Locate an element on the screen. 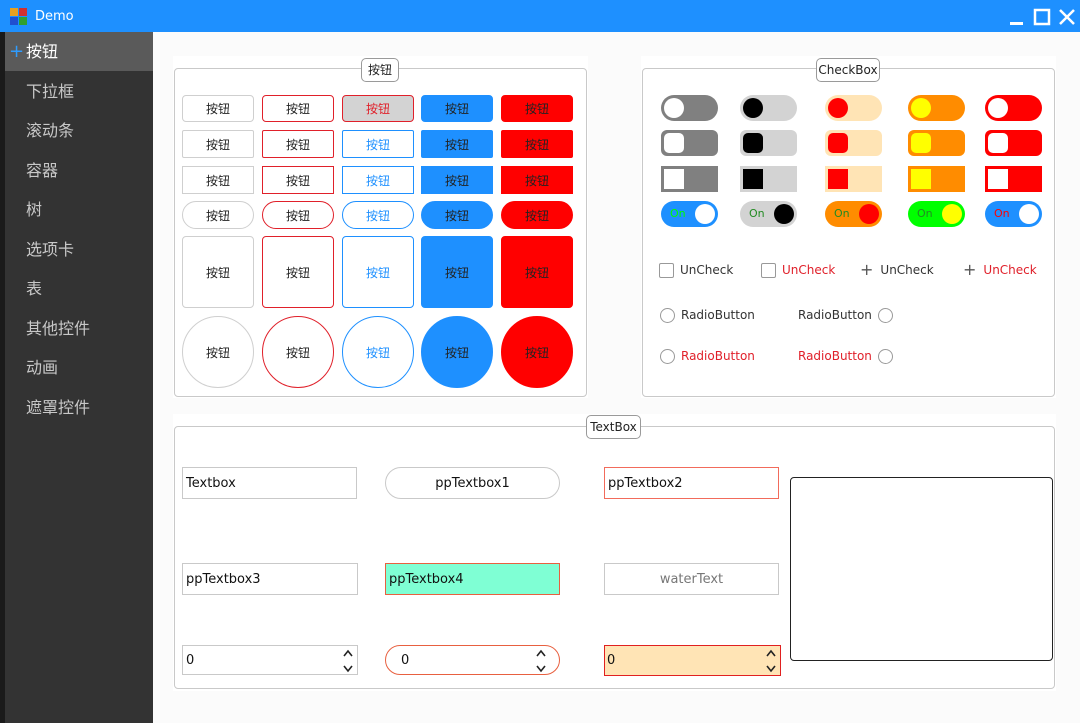 This screenshot has height=723, width=1080. maximize-icon is located at coordinates (1042, 17).